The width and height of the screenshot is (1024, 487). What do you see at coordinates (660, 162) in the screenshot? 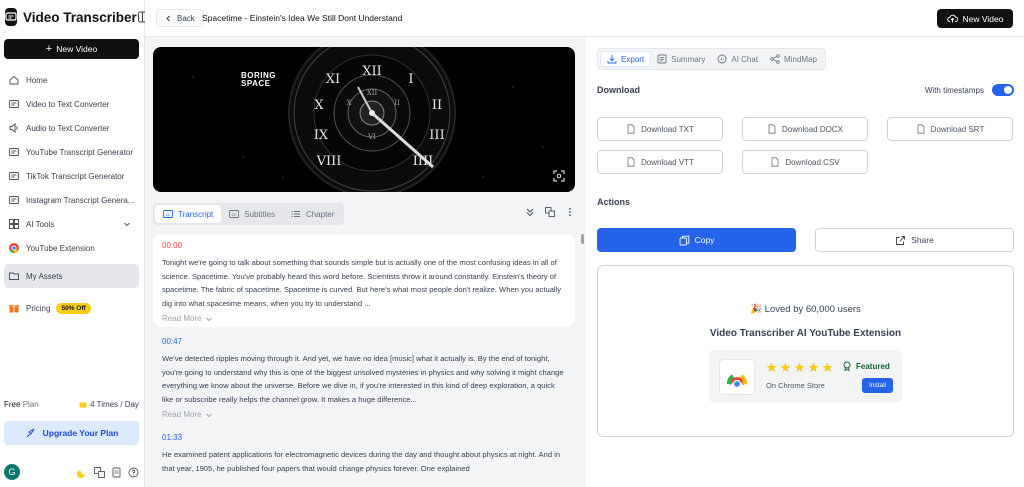
I see `download-vtt-button: Download VTT` at bounding box center [660, 162].